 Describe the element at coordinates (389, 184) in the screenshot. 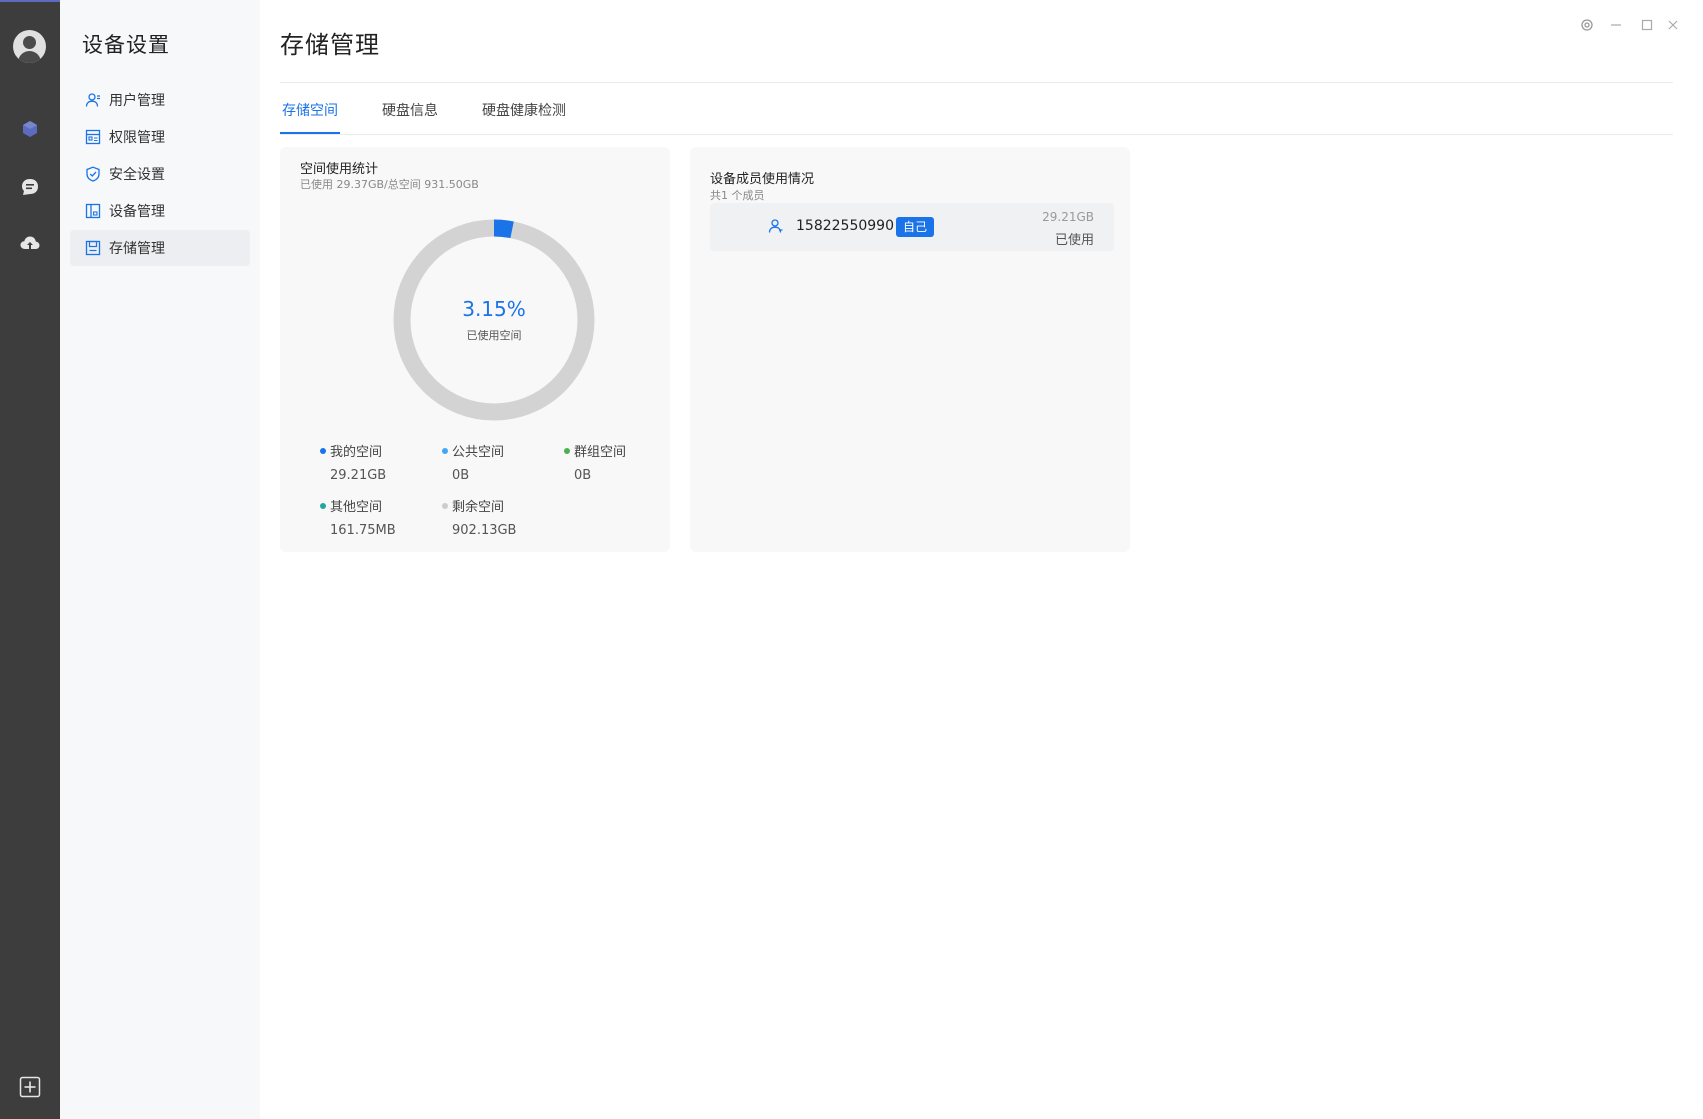

I see `space-card-subtitle: 已使用 29.37GB/总空间 931.50GB` at that location.